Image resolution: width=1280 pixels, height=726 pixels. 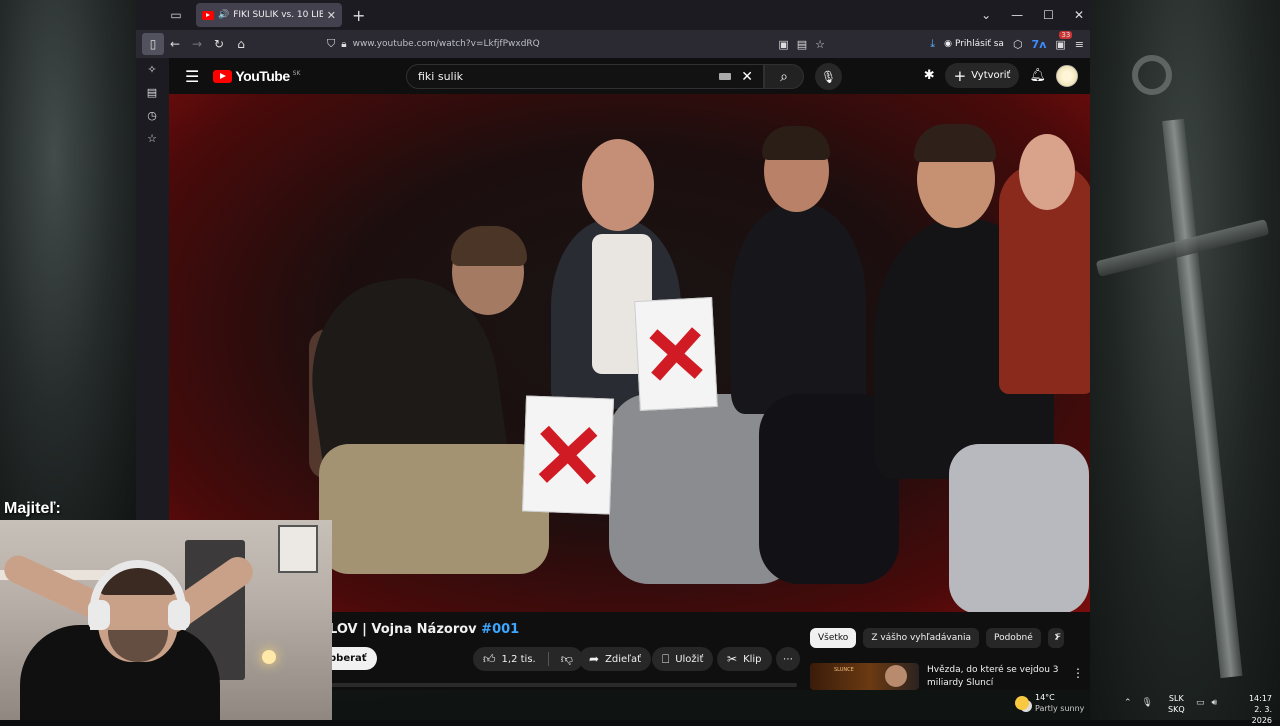 I want to click on forward-icon: →, so click(x=197, y=44).